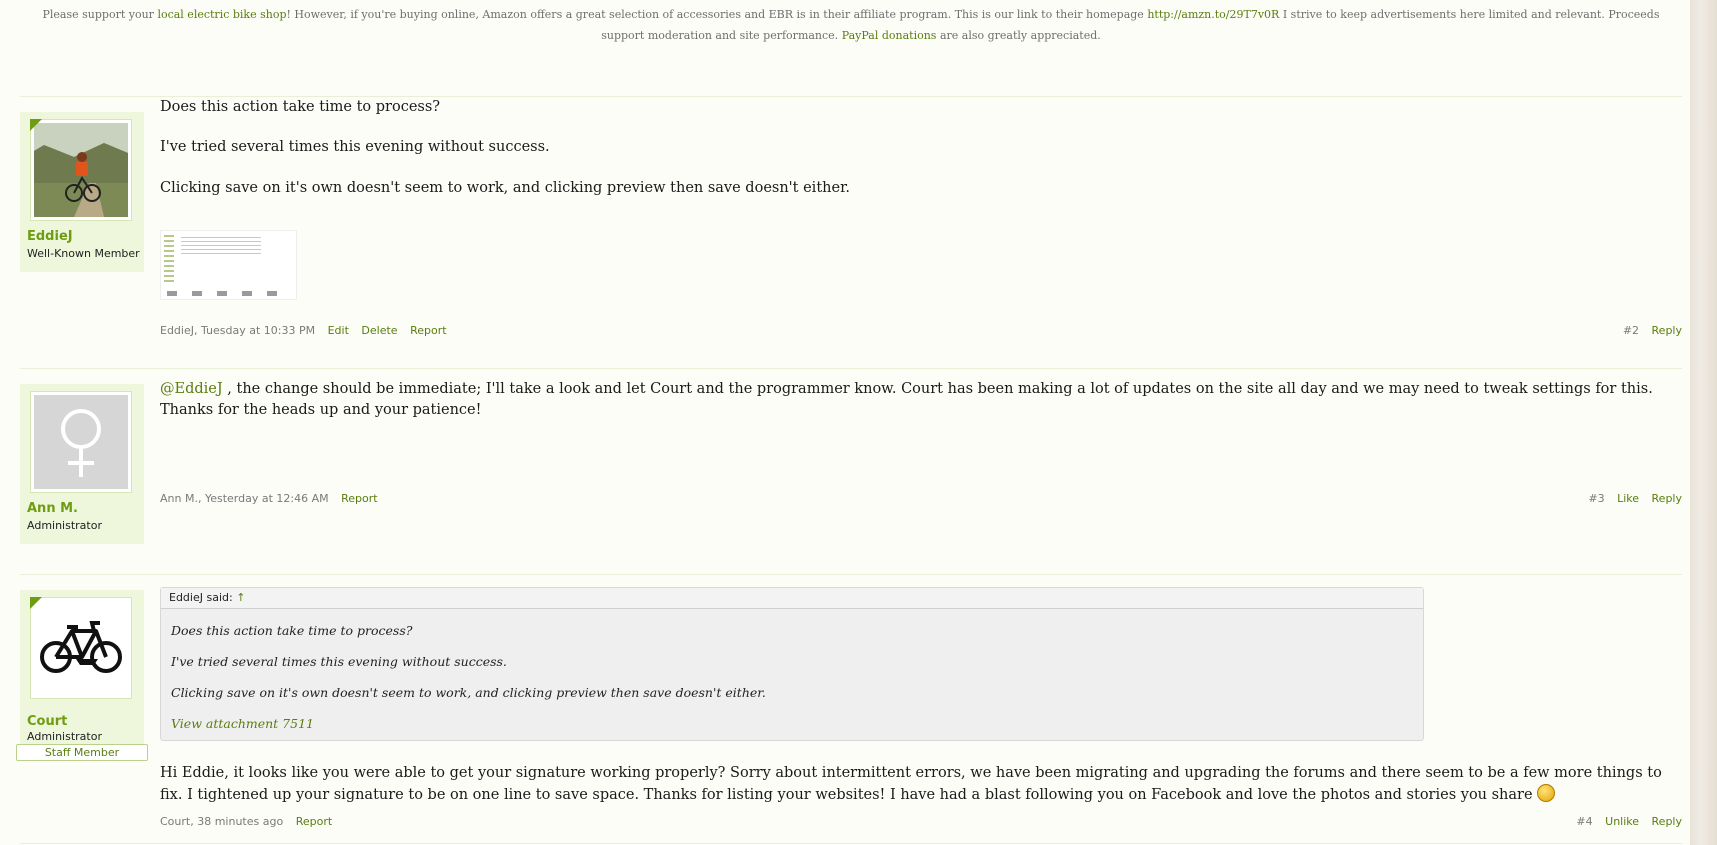 This screenshot has height=845, width=1717. Describe the element at coordinates (1628, 498) in the screenshot. I see `like-link: Like` at that location.